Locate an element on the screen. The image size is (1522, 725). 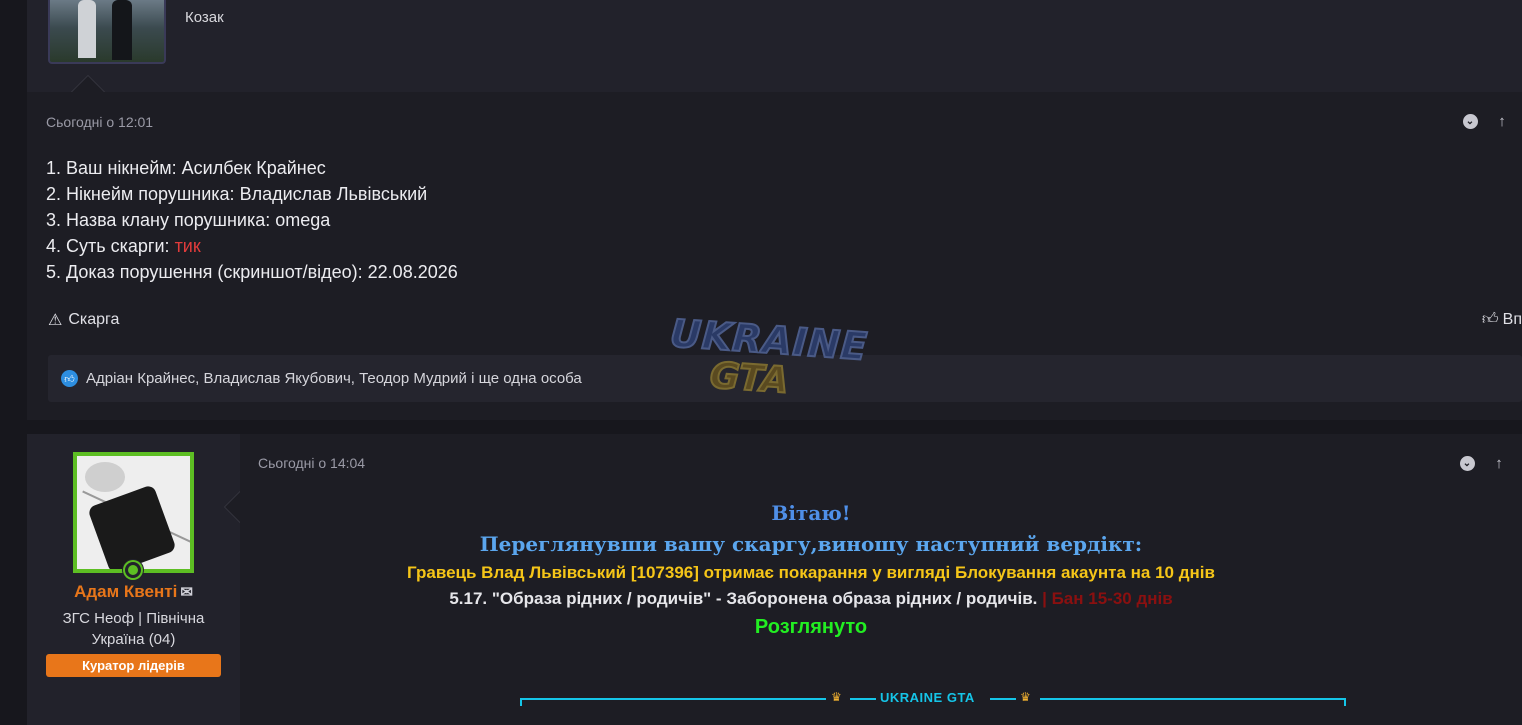
ban-range: | Бан 15-30 днів is located at coordinates (1105, 598).